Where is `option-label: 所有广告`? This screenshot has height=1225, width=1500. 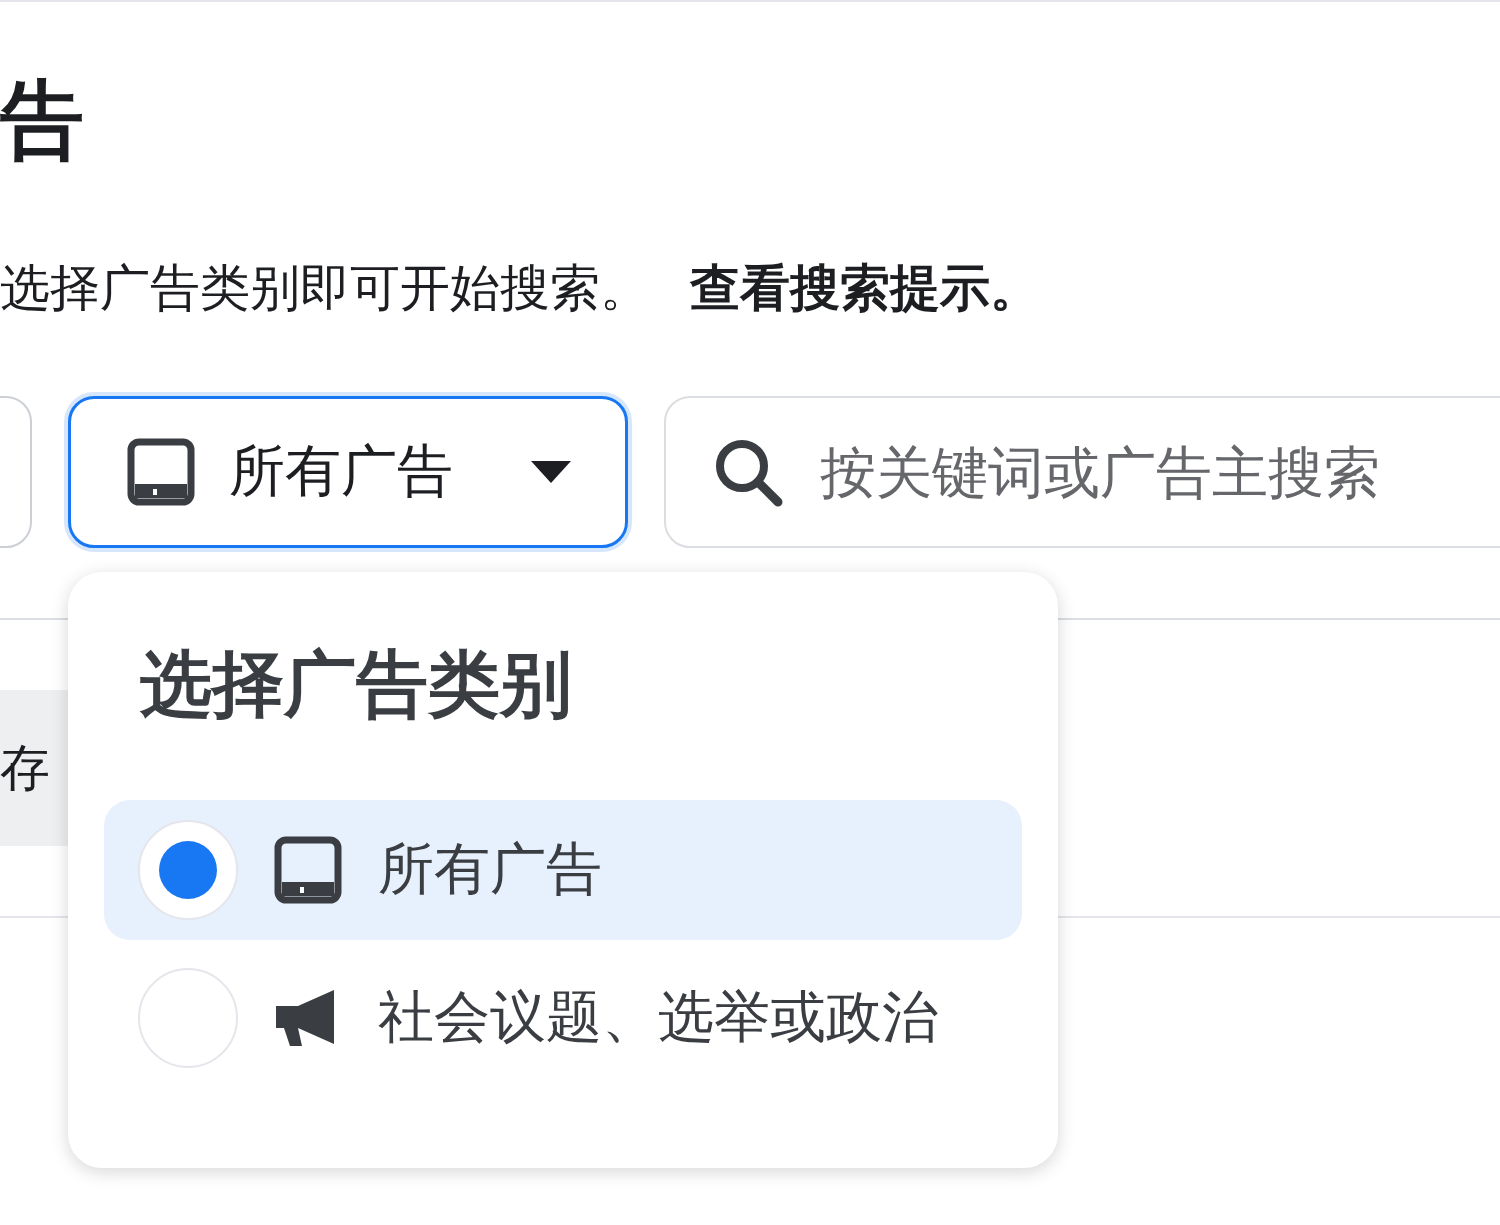
option-label: 所有广告 is located at coordinates (490, 869).